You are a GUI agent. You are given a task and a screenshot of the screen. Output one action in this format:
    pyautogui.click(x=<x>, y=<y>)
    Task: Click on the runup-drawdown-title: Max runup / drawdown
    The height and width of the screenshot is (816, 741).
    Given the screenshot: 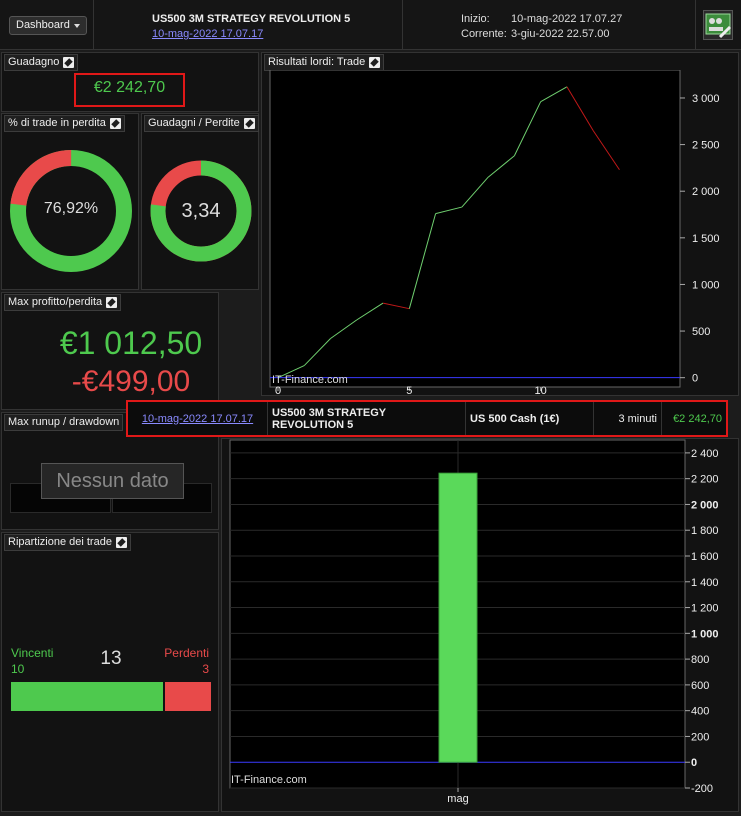 What is the action you would take?
    pyautogui.click(x=64, y=422)
    